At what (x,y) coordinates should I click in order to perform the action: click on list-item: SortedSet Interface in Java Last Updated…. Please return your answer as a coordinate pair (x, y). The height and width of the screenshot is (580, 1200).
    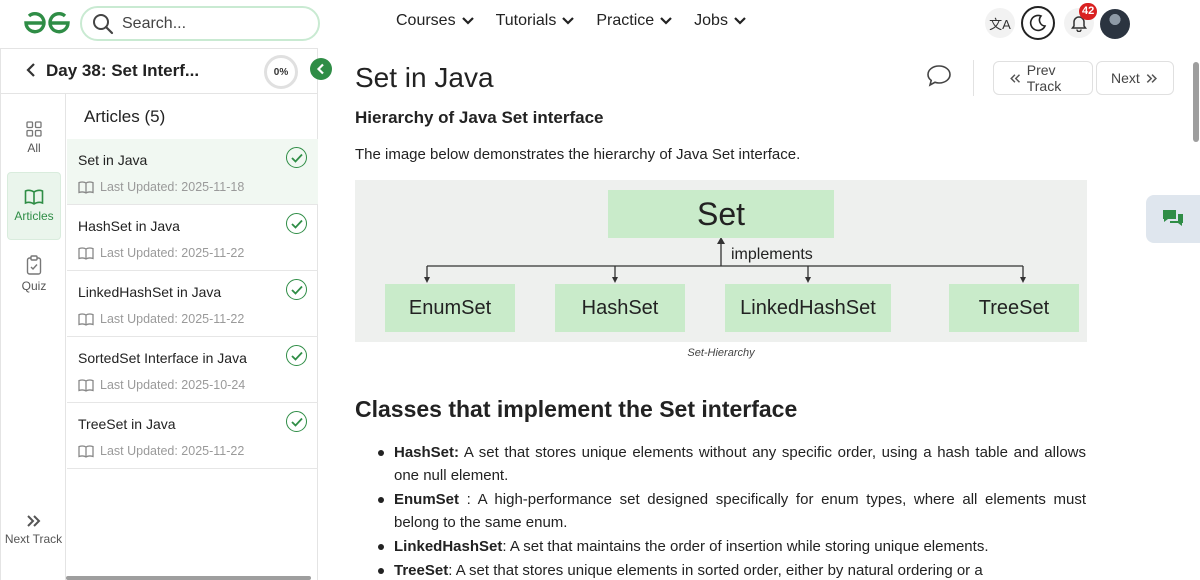
    Looking at the image, I should click on (192, 370).